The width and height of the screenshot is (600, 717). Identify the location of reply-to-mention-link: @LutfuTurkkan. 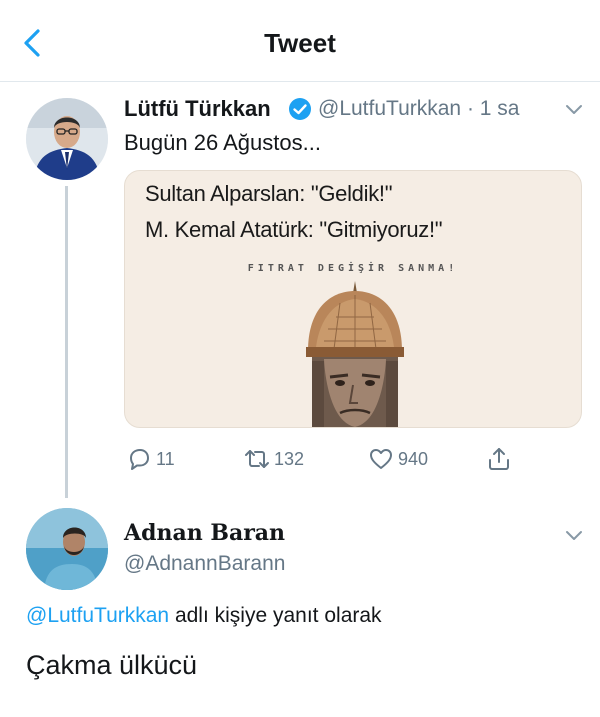
(97, 615).